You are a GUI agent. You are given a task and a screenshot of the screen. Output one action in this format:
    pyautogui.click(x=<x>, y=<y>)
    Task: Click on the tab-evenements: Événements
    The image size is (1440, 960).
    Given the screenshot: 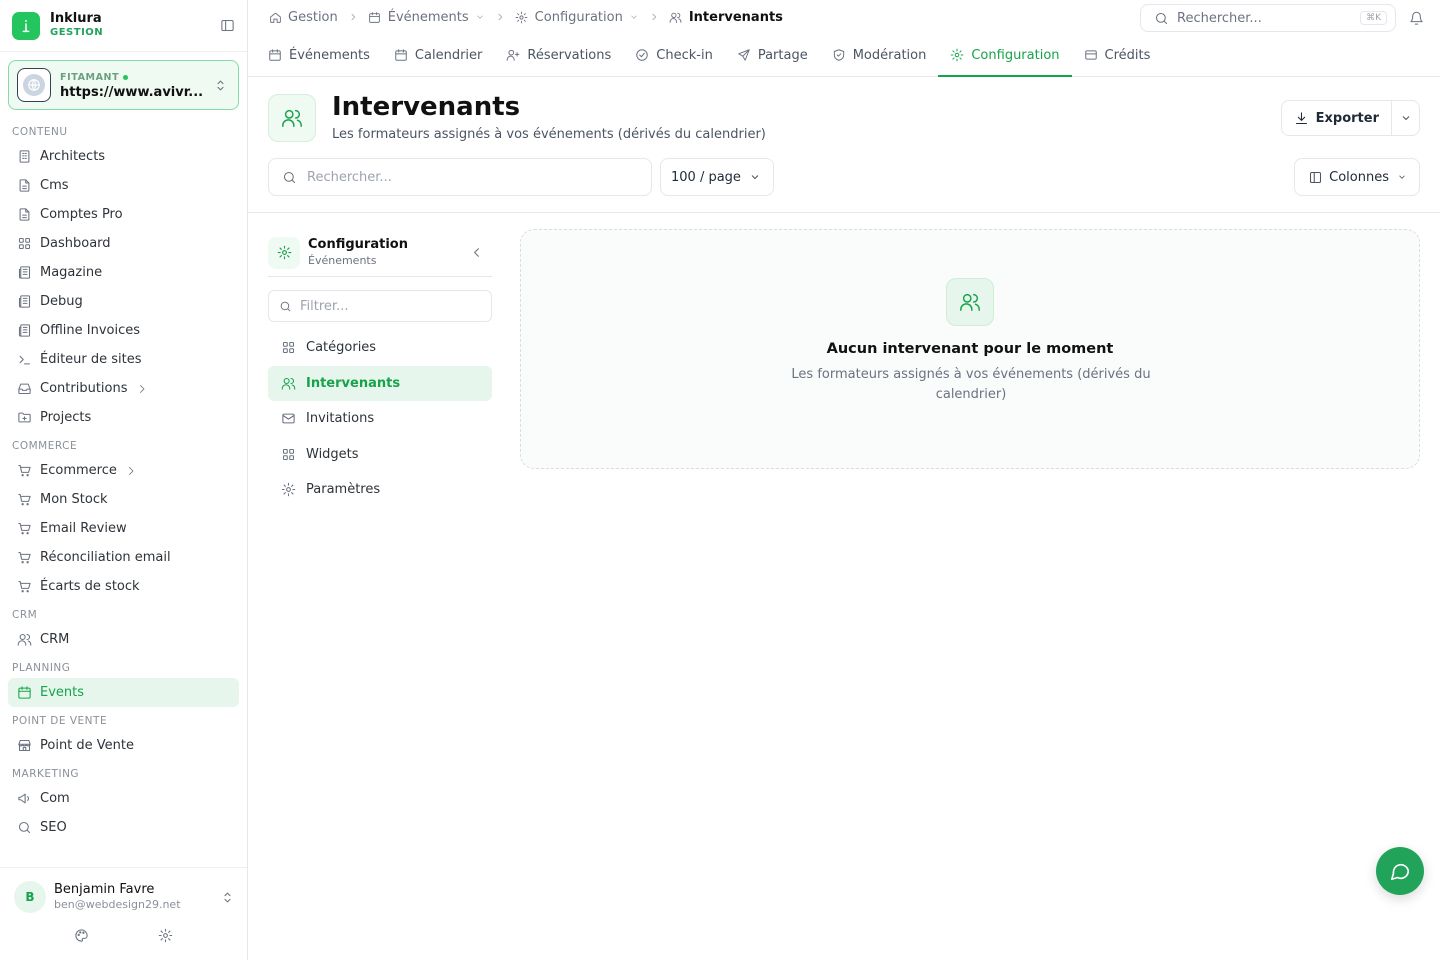 What is the action you would take?
    pyautogui.click(x=325, y=55)
    